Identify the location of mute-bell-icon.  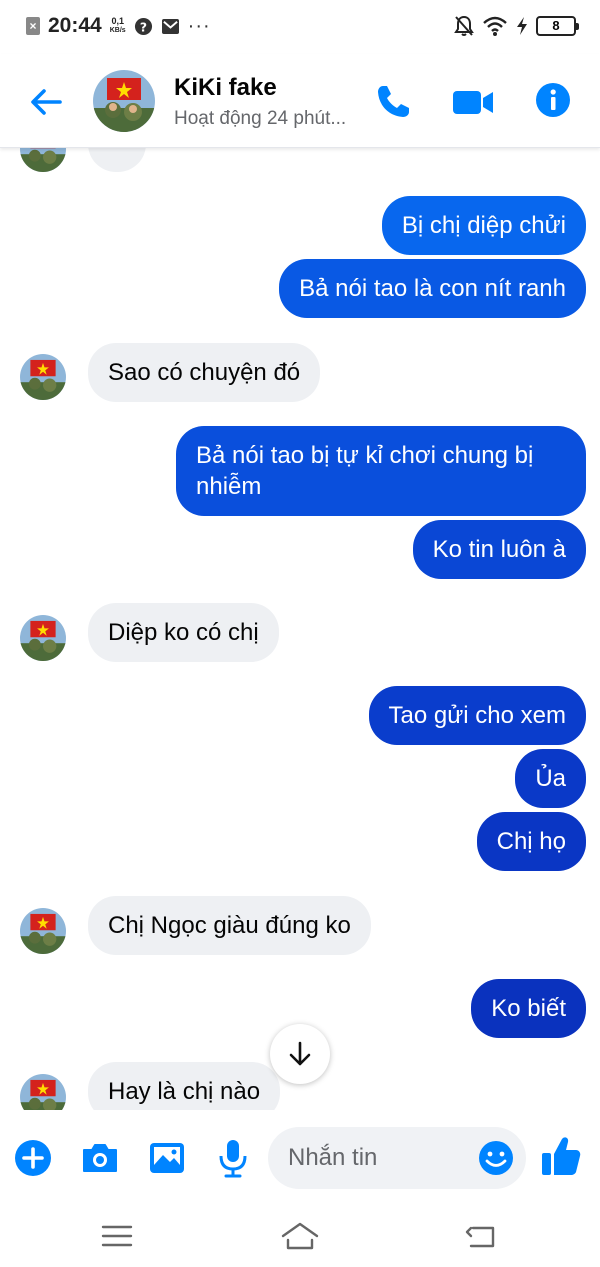
(464, 25).